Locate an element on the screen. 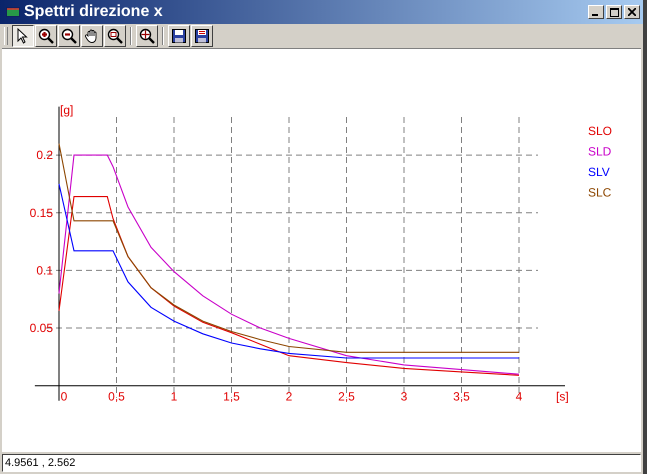  y-axis-label: [g] is located at coordinates (67, 110).